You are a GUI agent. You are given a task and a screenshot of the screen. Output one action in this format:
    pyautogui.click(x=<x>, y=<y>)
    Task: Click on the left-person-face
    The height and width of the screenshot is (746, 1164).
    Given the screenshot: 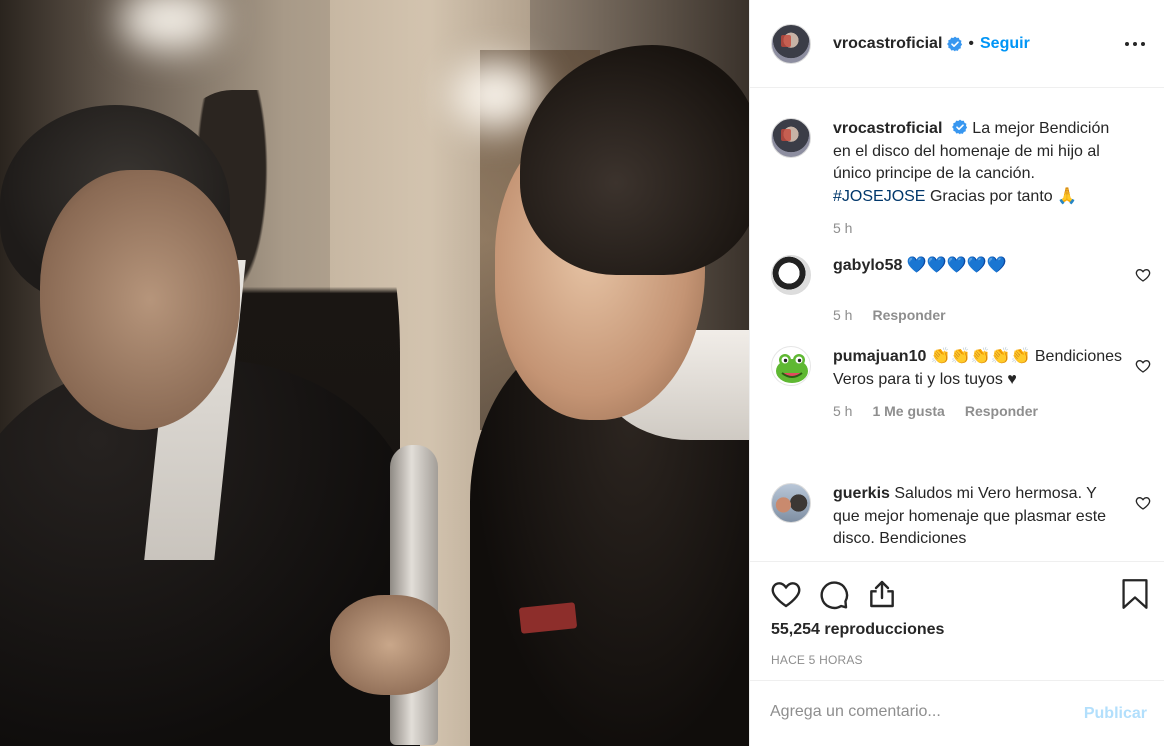 What is the action you would take?
    pyautogui.click(x=140, y=300)
    